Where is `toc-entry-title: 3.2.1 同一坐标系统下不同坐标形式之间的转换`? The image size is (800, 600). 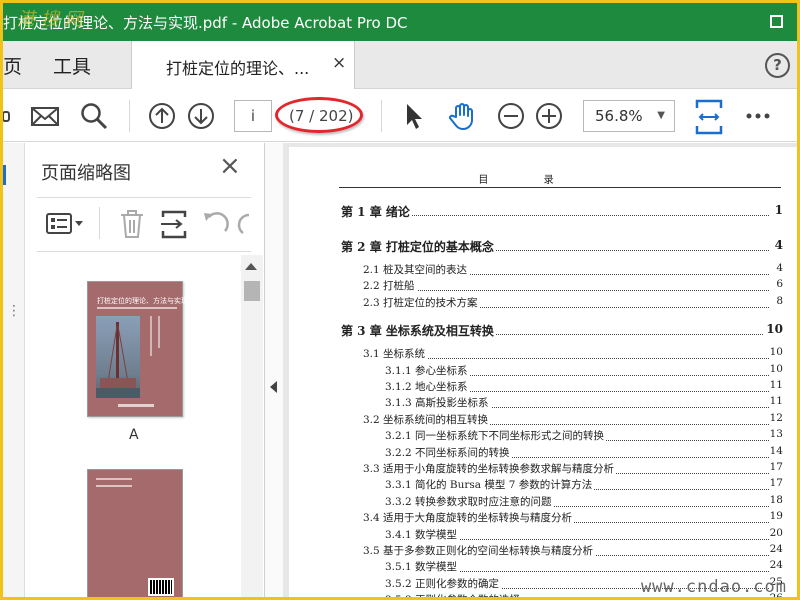
toc-entry-title: 3.2.1 同一坐标系统下不同坐标形式之间的转换 is located at coordinates (496, 436).